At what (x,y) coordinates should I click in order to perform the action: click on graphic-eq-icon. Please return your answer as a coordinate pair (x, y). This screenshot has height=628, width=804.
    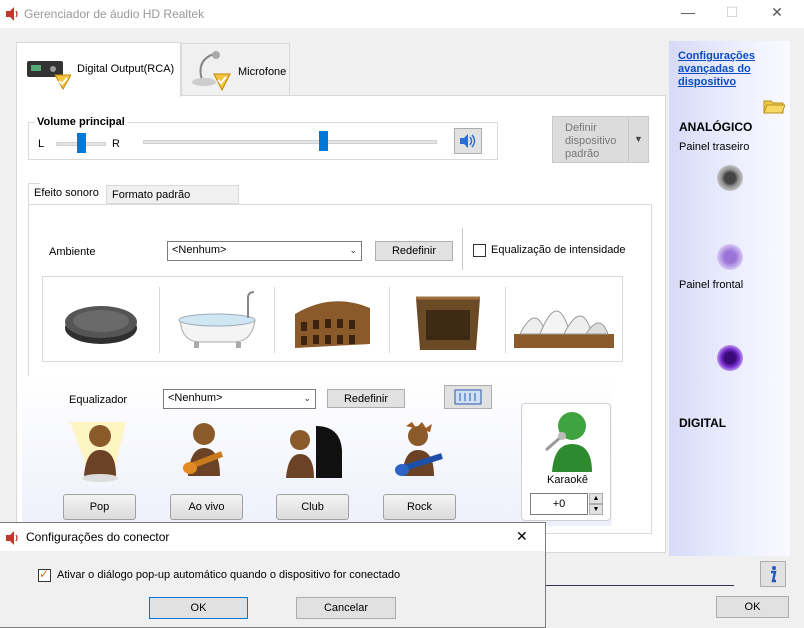
    Looking at the image, I should click on (468, 398).